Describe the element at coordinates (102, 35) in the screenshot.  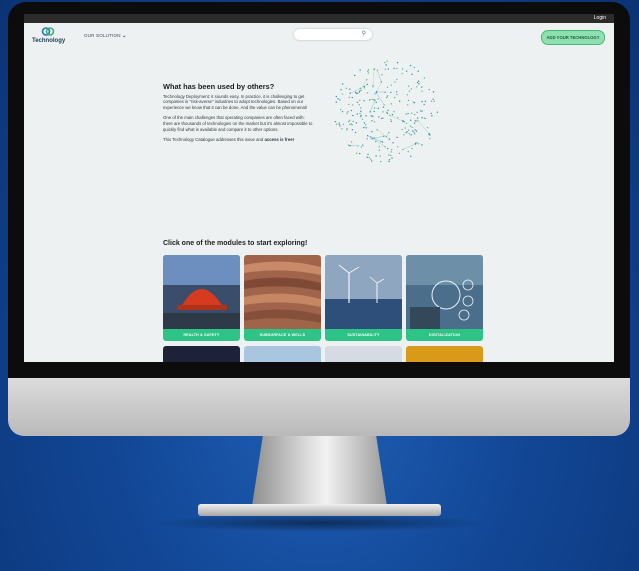
I see `our-solution-label: OUR SOLUTION` at that location.